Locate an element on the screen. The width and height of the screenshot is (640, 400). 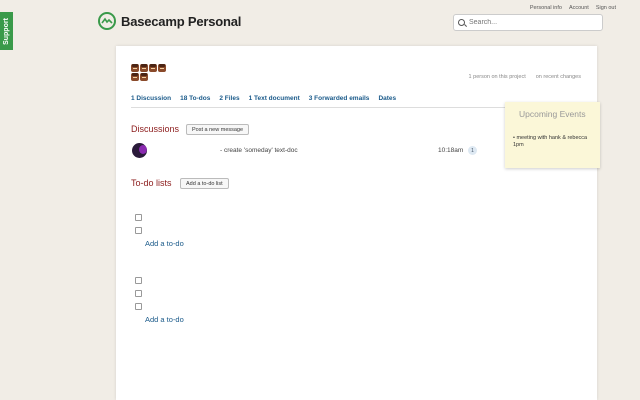
events-list: meeting with hank & rebecca 1pm is located at coordinates (553, 142).